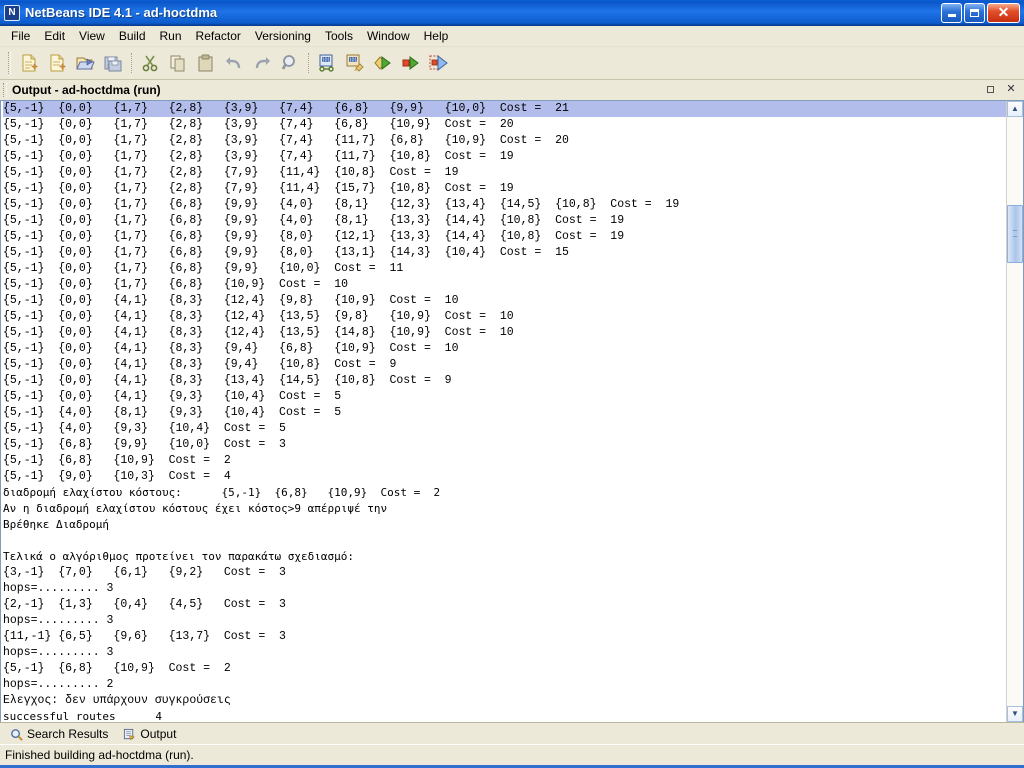 Image resolution: width=1024 pixels, height=768 pixels. I want to click on output-line: {2,-1} {1,3} {0,4} {4,5} Cost = 3, so click(504, 605).